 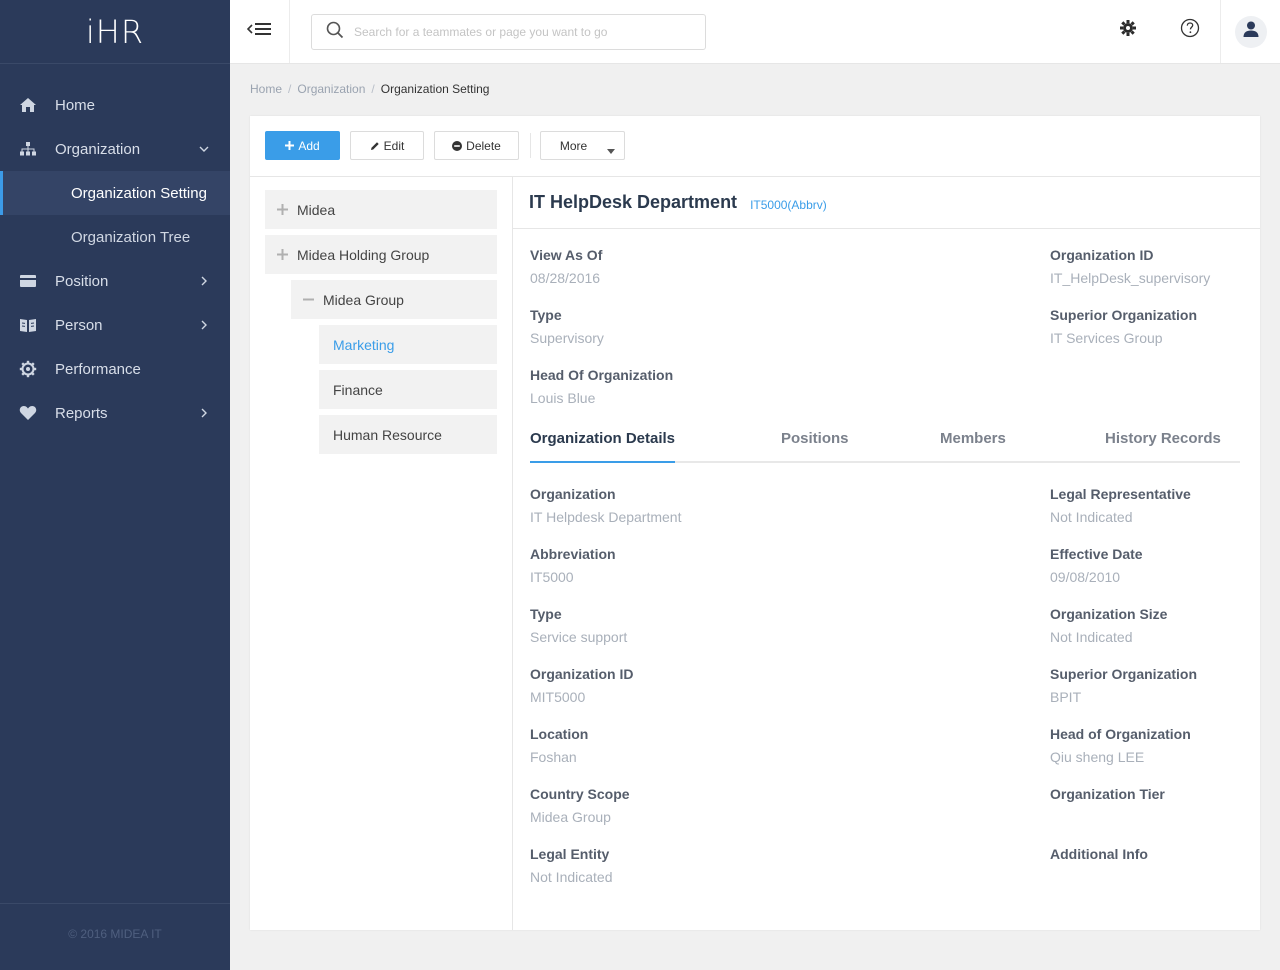 I want to click on tree-node-label: Midea Group, so click(x=363, y=299).